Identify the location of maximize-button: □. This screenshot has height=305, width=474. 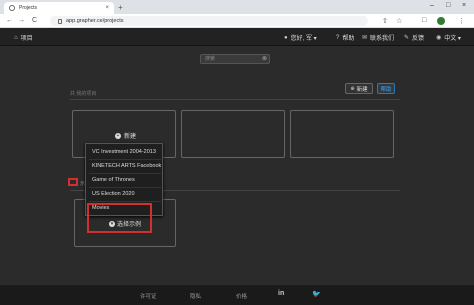
(448, 5).